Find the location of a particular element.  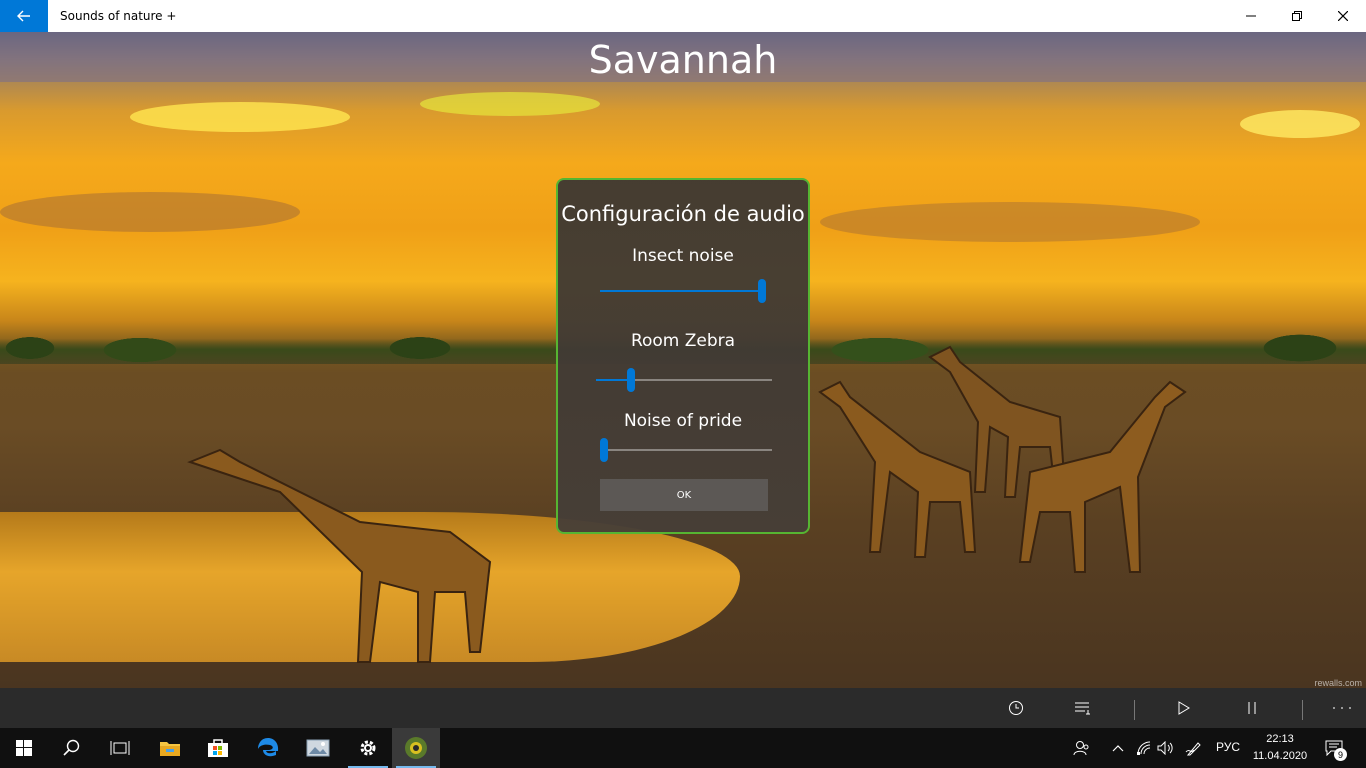

edge-button is located at coordinates (268, 748).